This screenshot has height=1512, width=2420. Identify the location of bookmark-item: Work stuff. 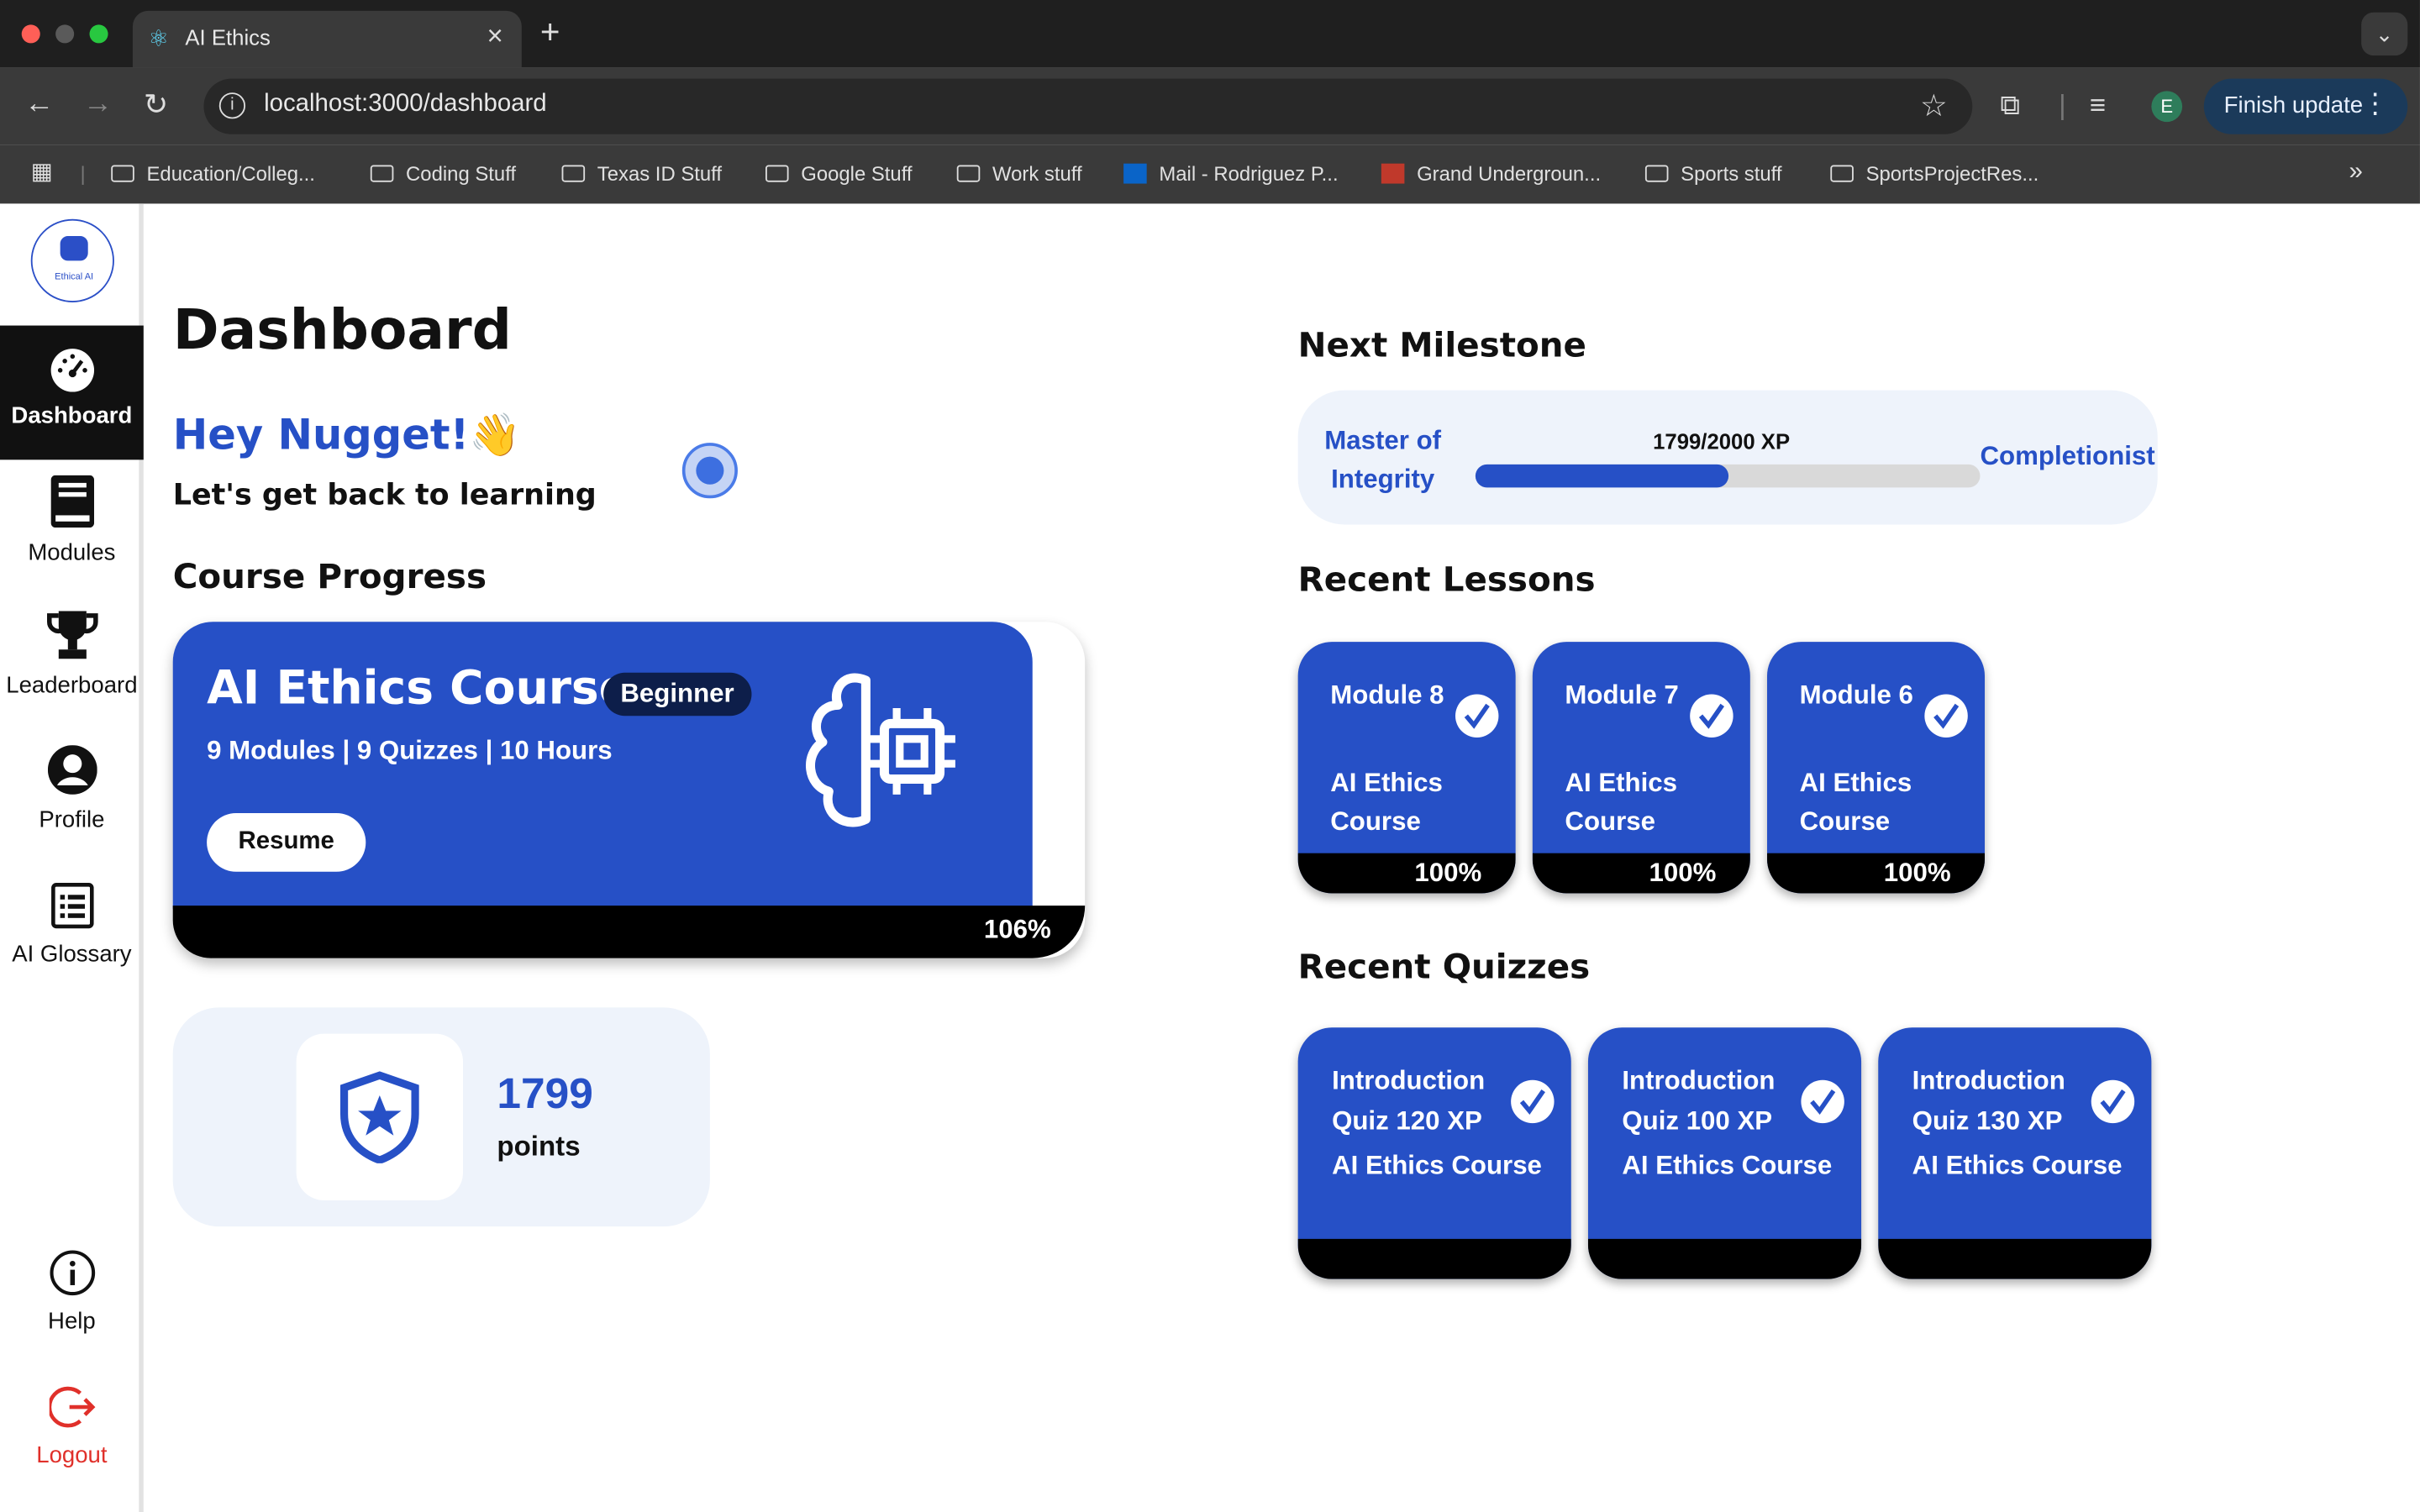
(1019, 173).